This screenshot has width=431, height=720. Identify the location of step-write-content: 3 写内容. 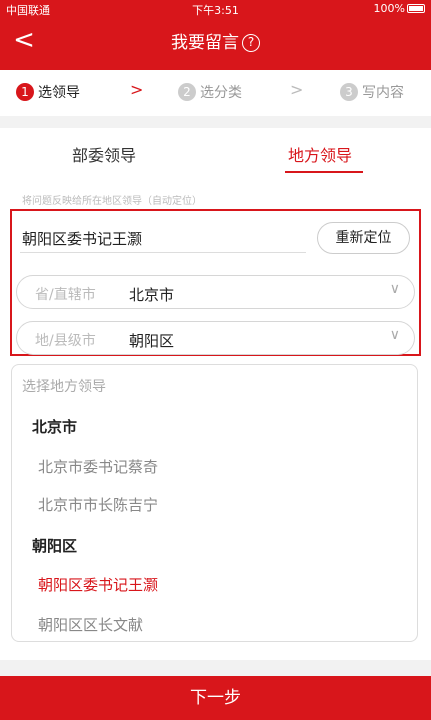
(372, 92).